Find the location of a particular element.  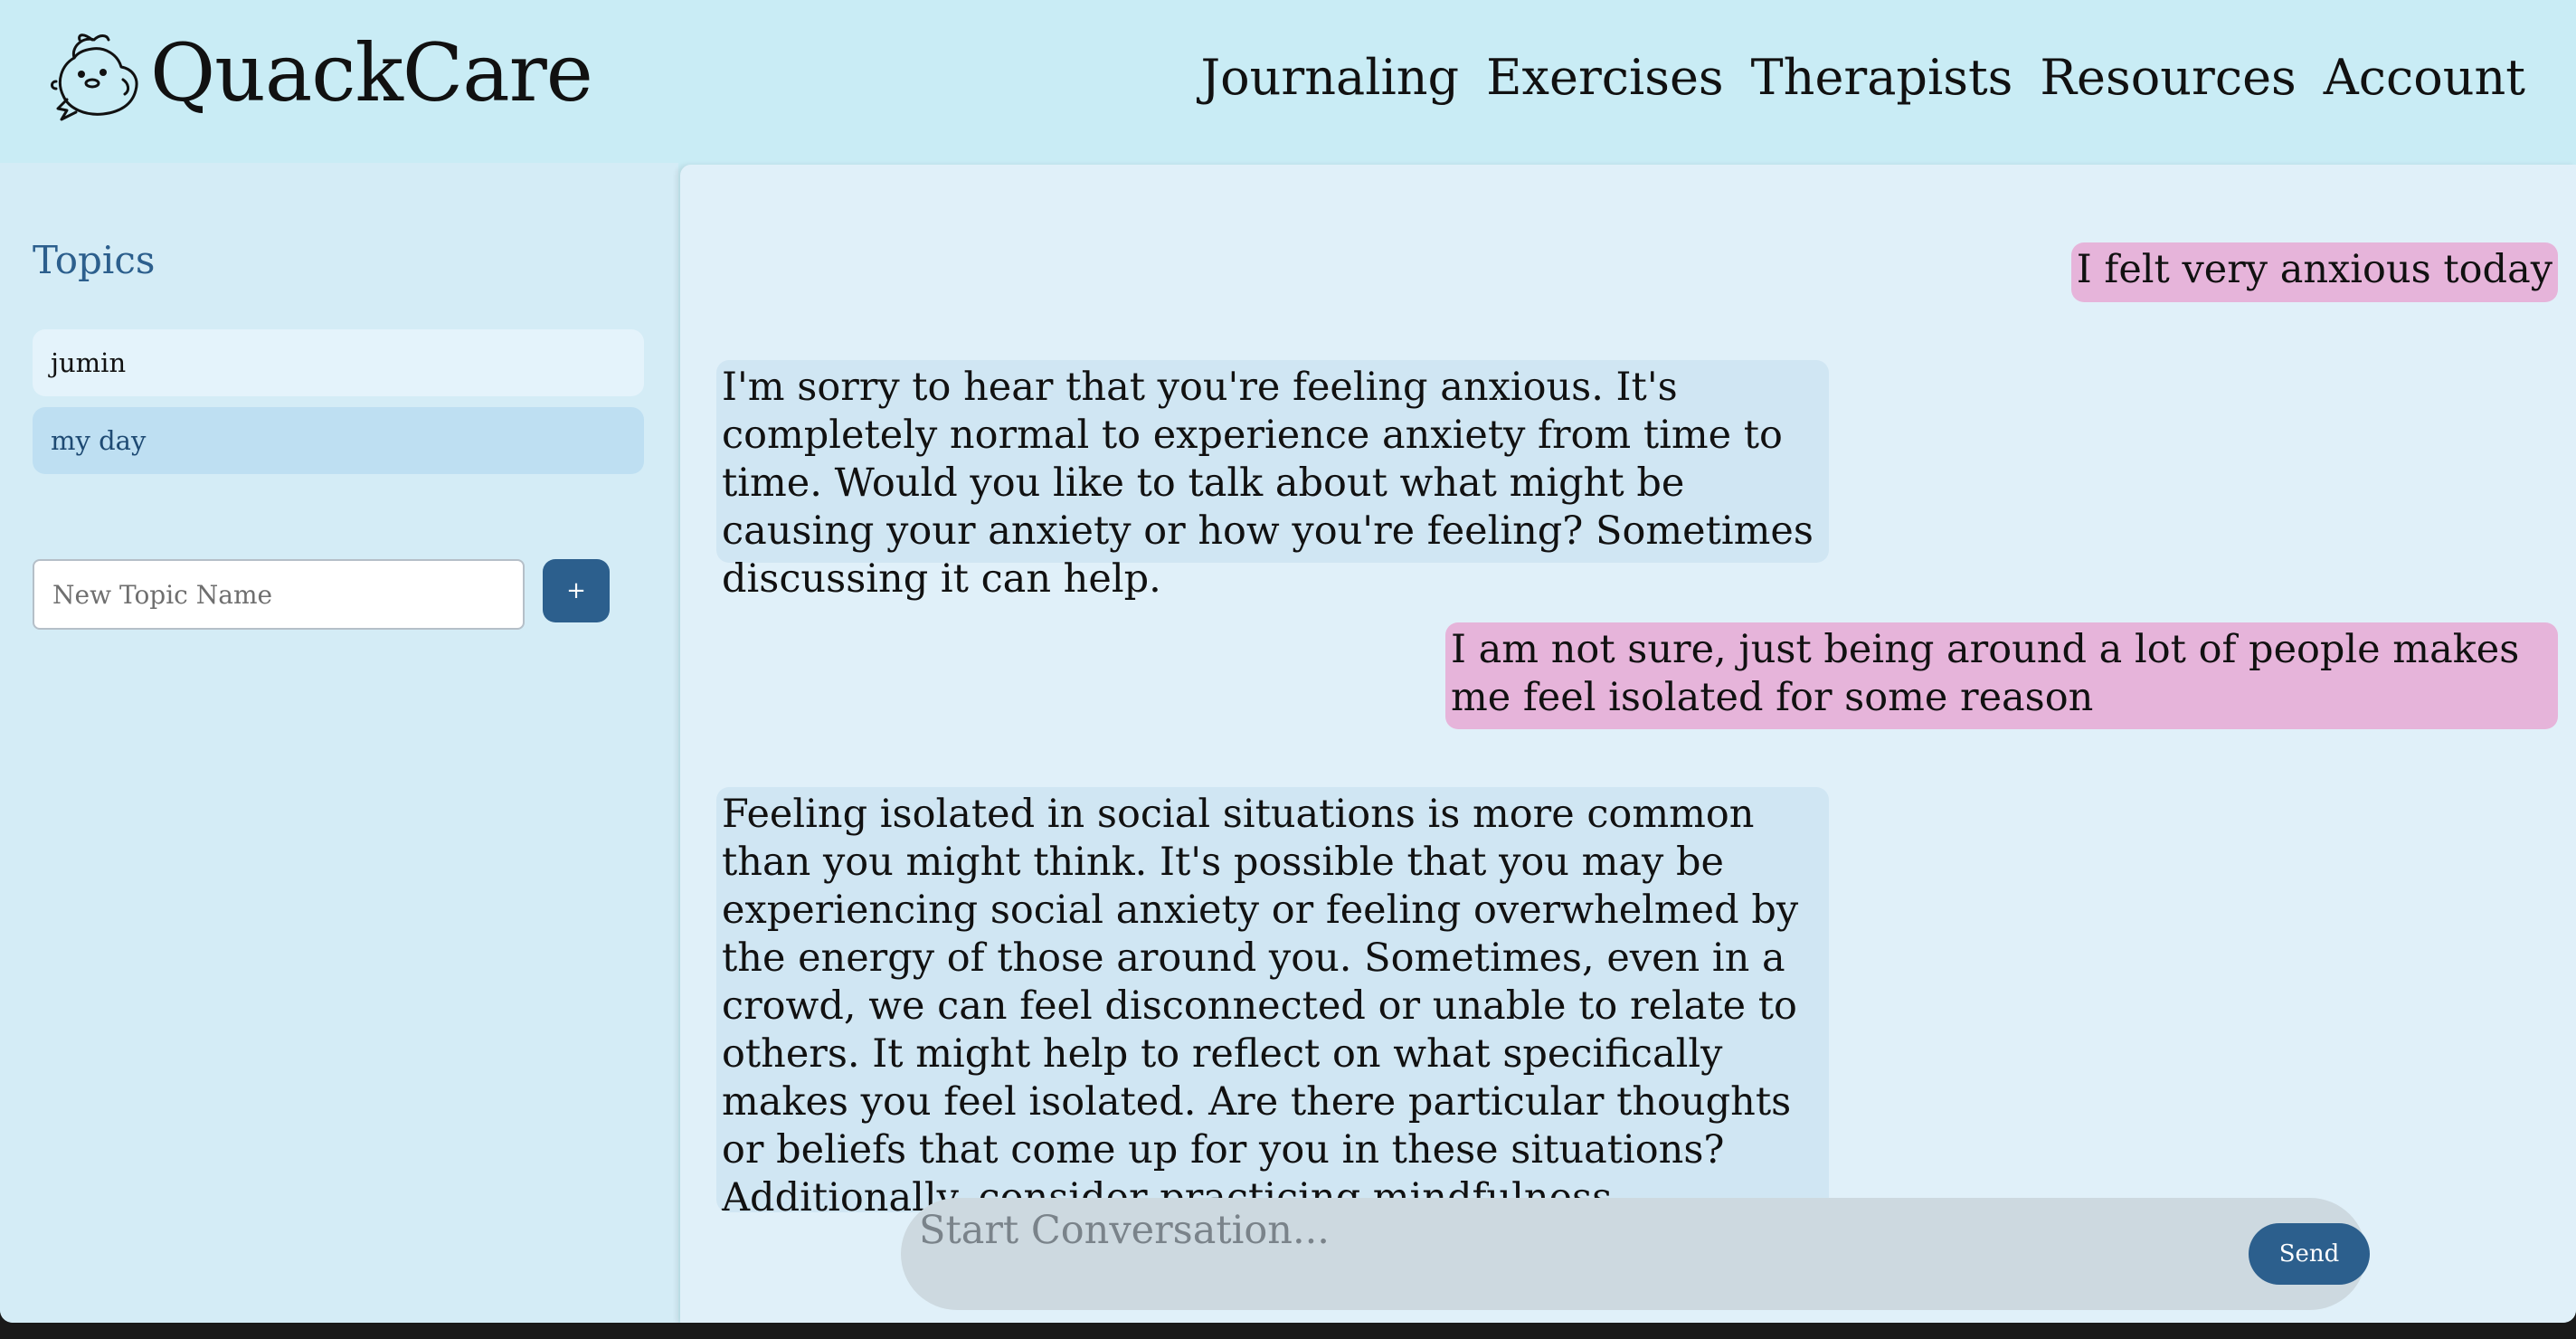

nav-exercises: Exercises is located at coordinates (1605, 77).